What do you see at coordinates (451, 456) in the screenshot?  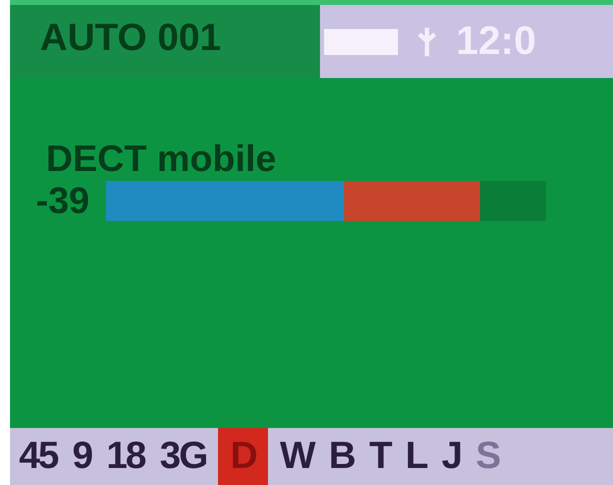 I see `band-tab: J` at bounding box center [451, 456].